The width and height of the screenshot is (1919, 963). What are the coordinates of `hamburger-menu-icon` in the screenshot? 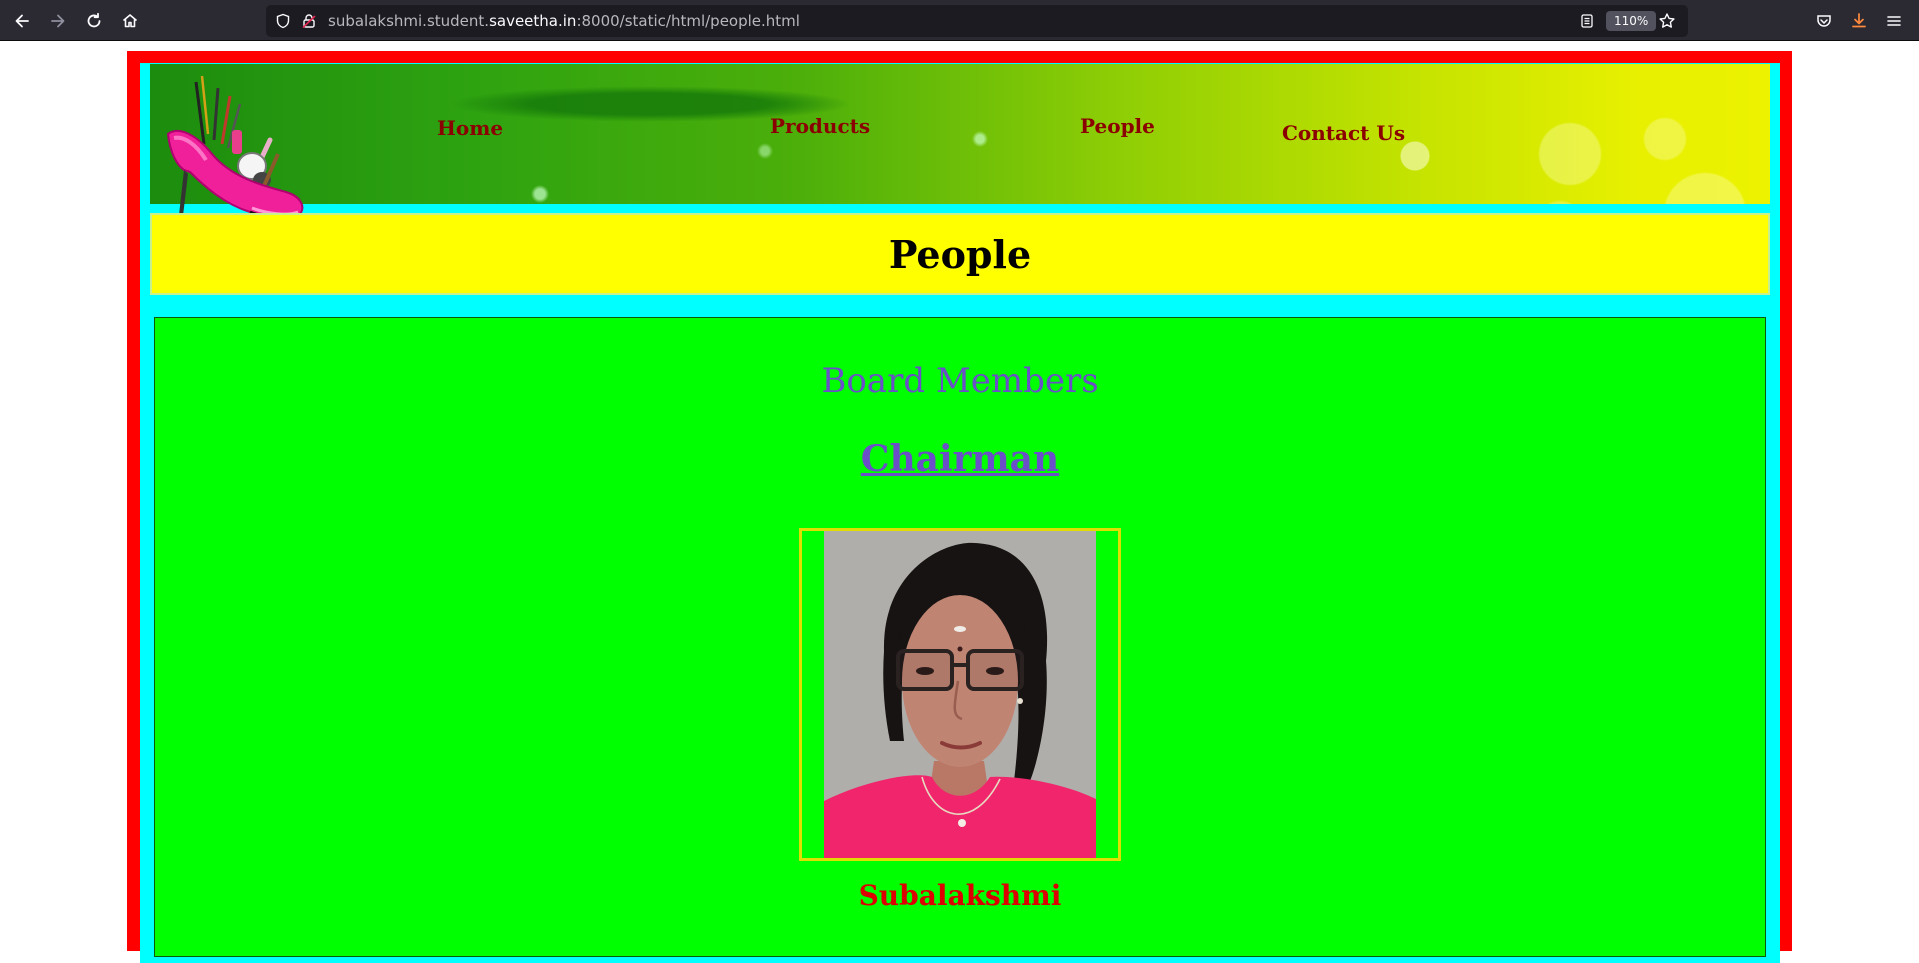 It's located at (1894, 21).